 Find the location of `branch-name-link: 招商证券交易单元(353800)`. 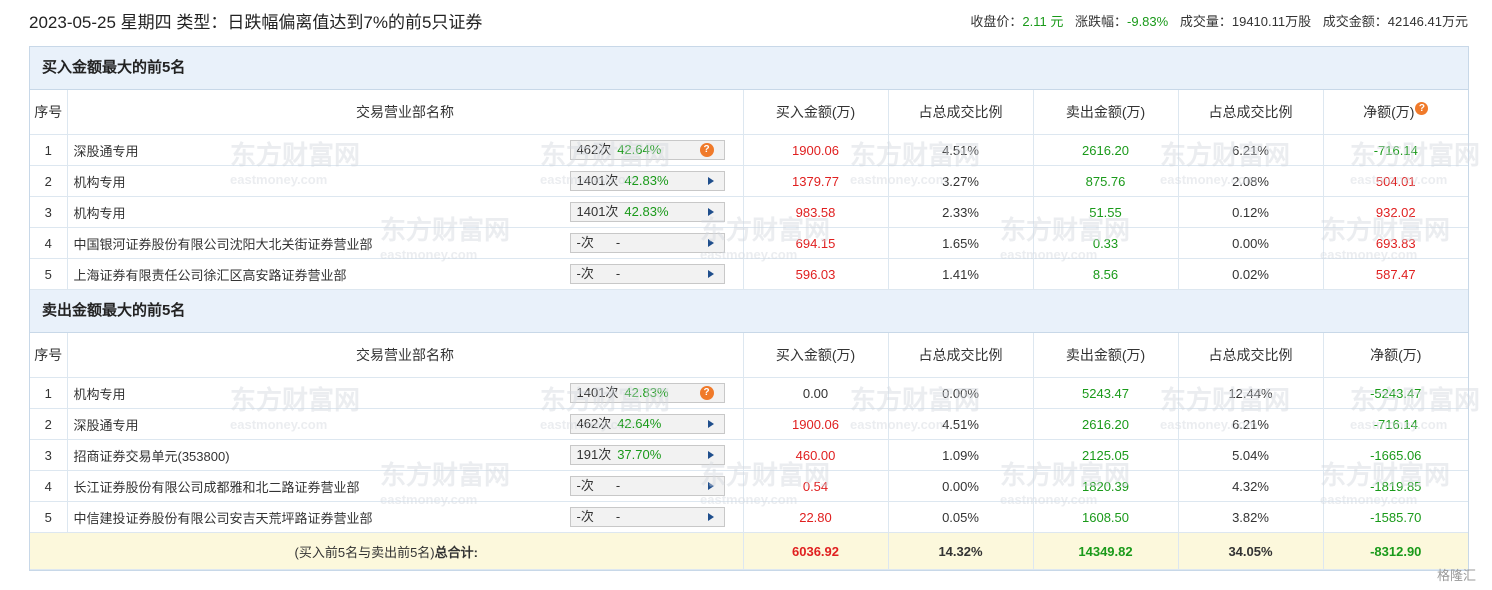

branch-name-link: 招商证券交易单元(353800) is located at coordinates (152, 455).